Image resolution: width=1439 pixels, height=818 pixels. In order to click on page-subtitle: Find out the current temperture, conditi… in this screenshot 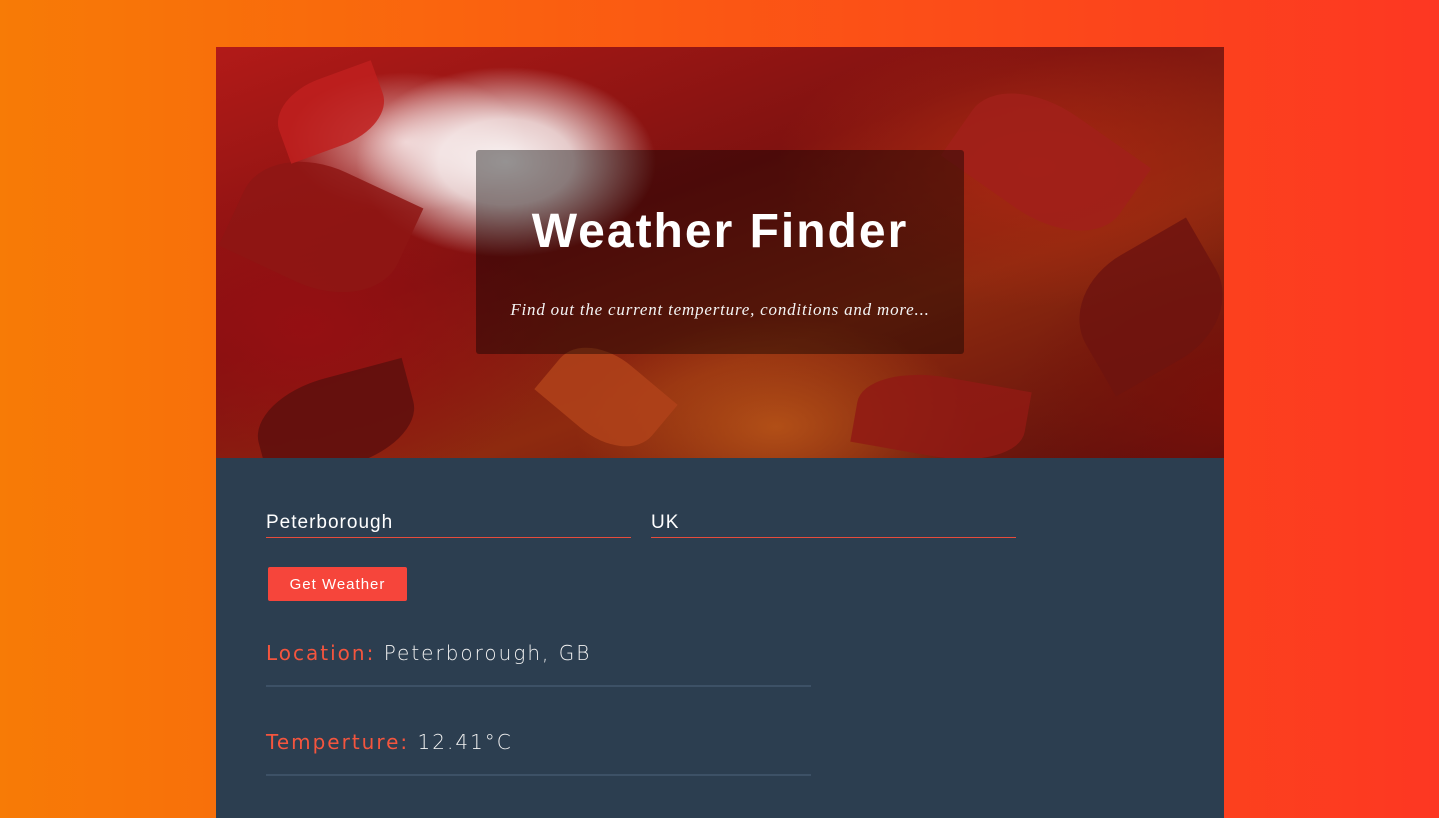, I will do `click(720, 309)`.